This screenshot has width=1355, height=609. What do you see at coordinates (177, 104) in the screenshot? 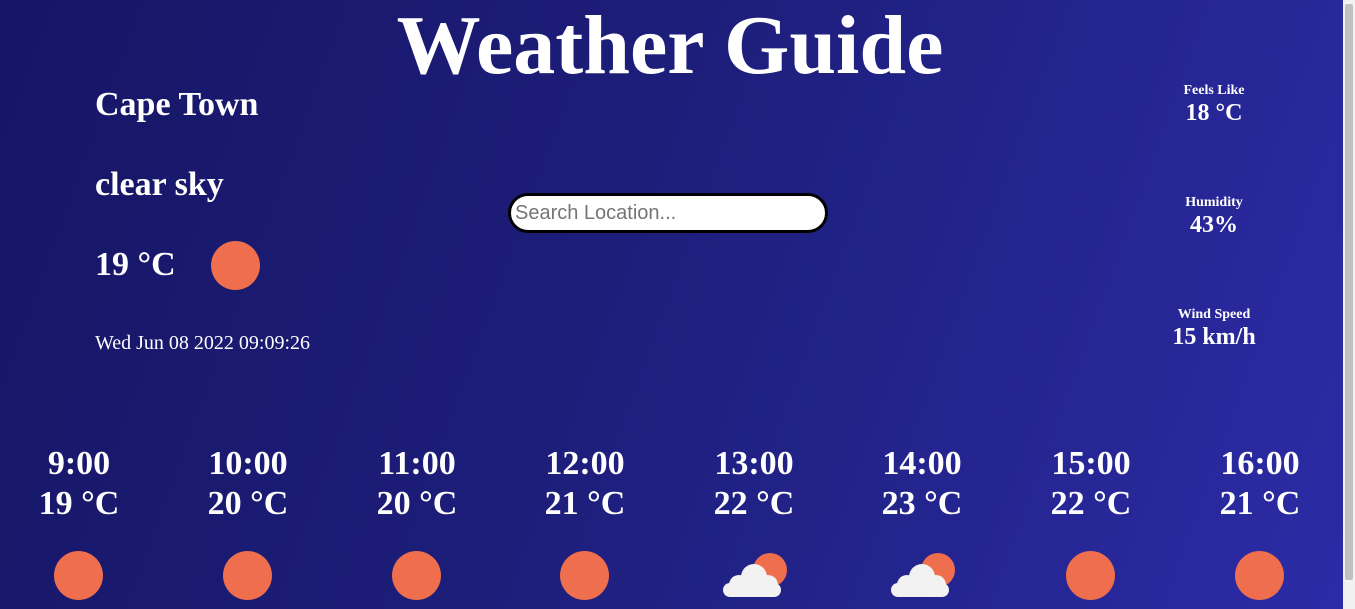
I see `city-name: Cape Town` at bounding box center [177, 104].